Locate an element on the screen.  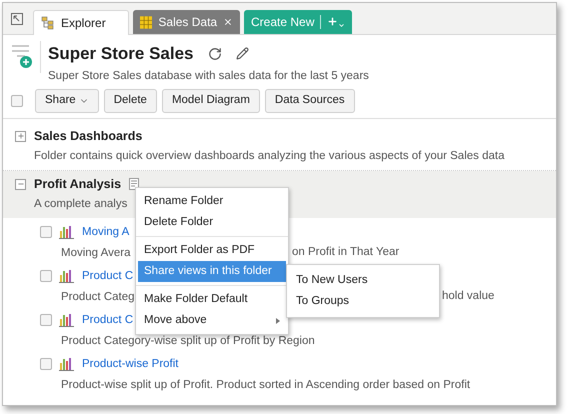
folder-title: Sales Dashboards is located at coordinates (88, 136).